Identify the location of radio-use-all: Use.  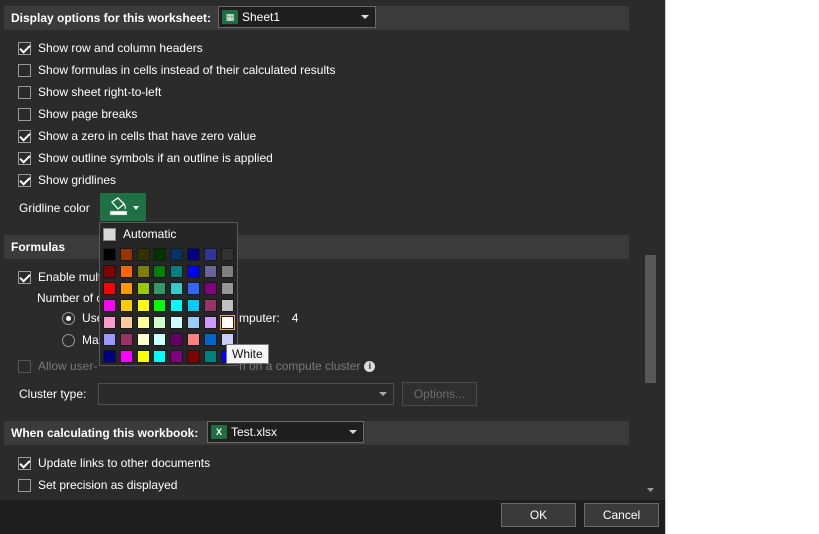
(82, 318).